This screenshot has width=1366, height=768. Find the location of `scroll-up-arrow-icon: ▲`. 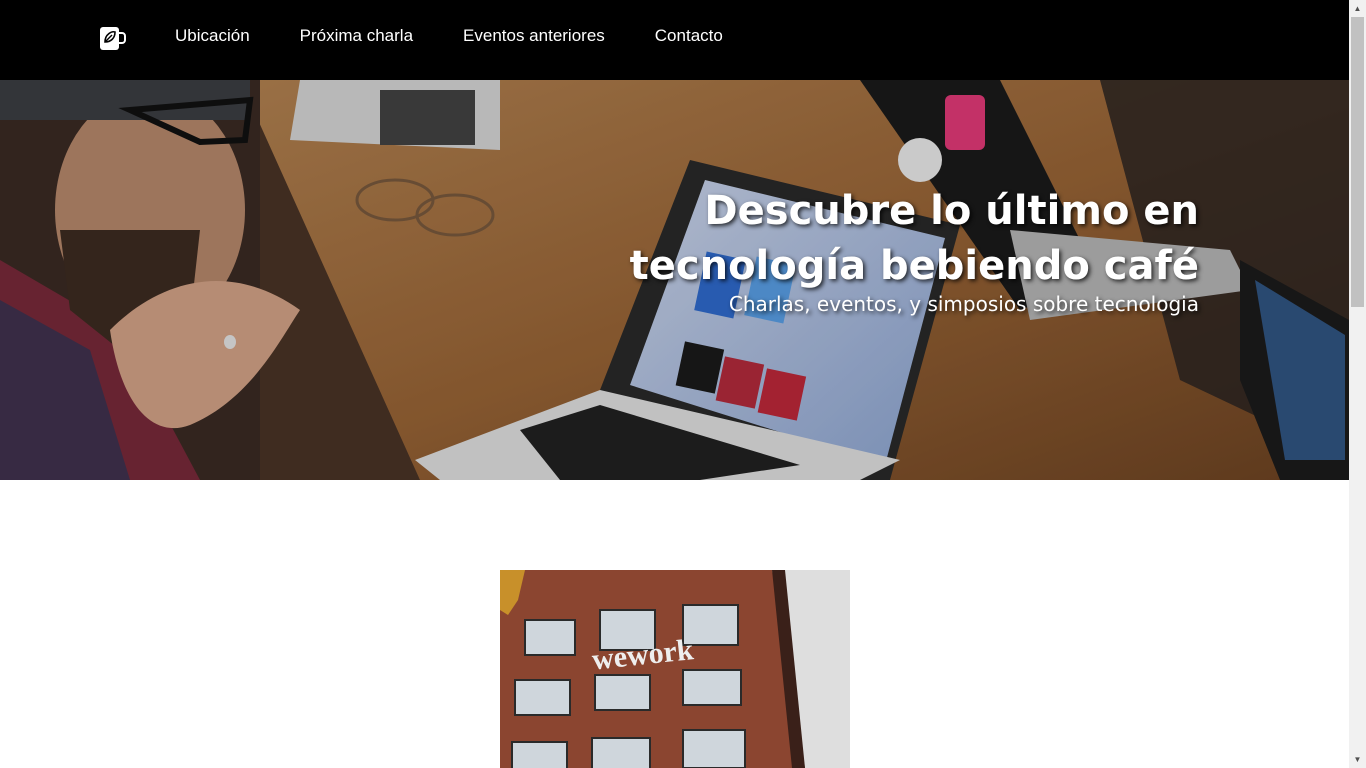

scroll-up-arrow-icon: ▲ is located at coordinates (1357, 8).